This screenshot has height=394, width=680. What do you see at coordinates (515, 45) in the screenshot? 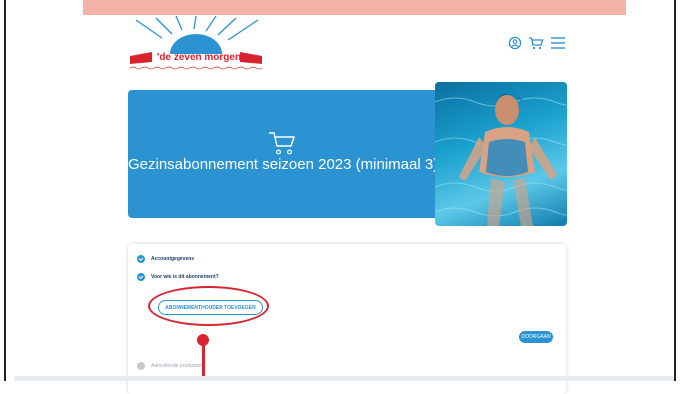
I see `user-icon` at bounding box center [515, 45].